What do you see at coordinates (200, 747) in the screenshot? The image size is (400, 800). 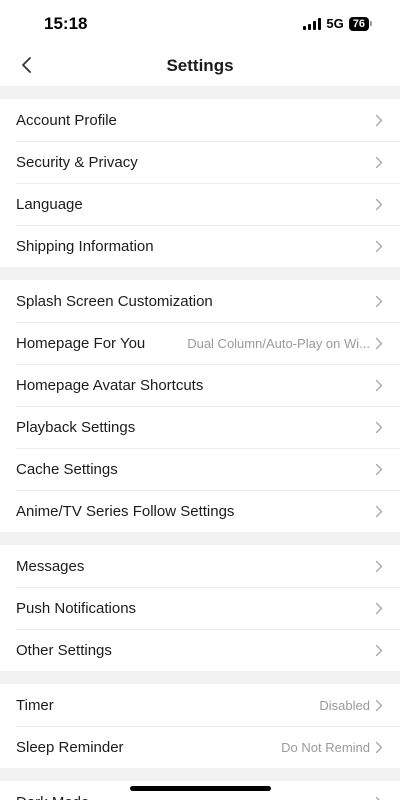 I see `settings-item-sleep-reminder: Sleep Reminder Do Not Remind` at bounding box center [200, 747].